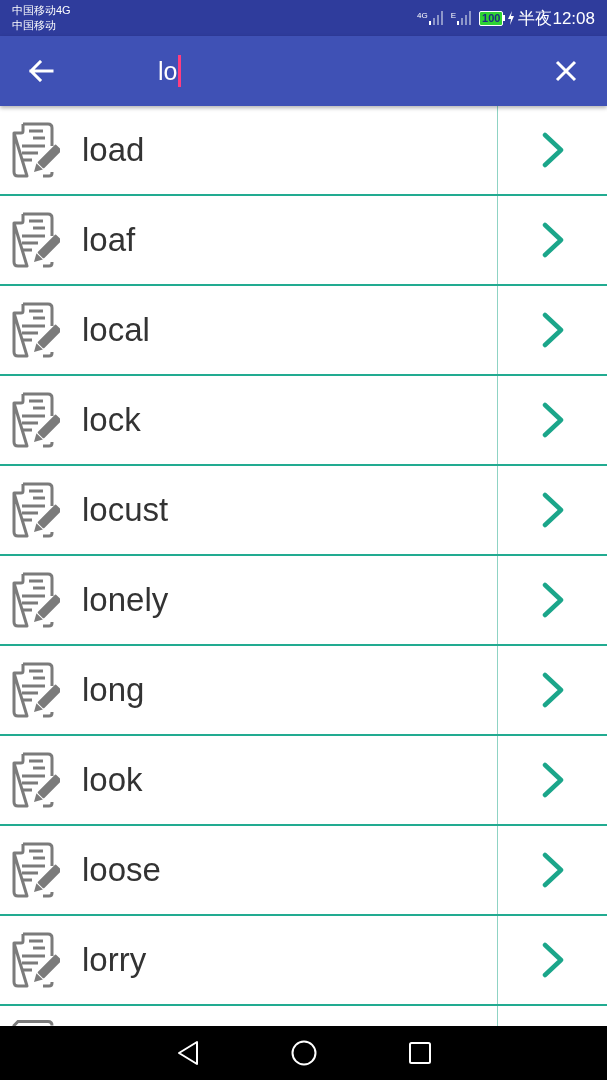  What do you see at coordinates (114, 960) in the screenshot?
I see `word-label: lorry` at bounding box center [114, 960].